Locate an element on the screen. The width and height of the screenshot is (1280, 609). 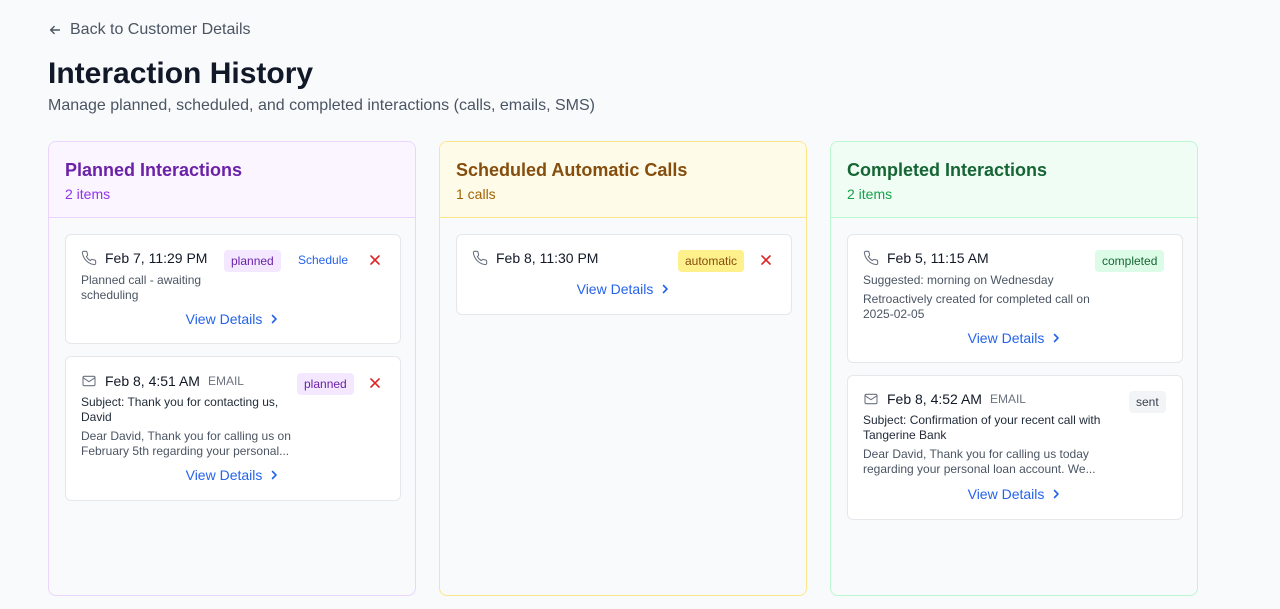
completed-column-header: Completed Interactions 2 items is located at coordinates (1014, 180).